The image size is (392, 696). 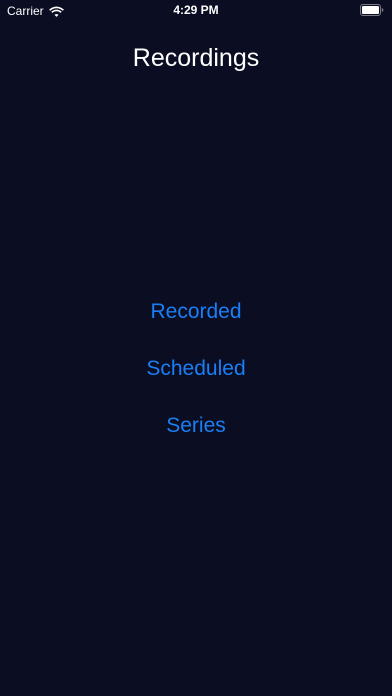 I want to click on battery-icon, so click(x=372, y=10).